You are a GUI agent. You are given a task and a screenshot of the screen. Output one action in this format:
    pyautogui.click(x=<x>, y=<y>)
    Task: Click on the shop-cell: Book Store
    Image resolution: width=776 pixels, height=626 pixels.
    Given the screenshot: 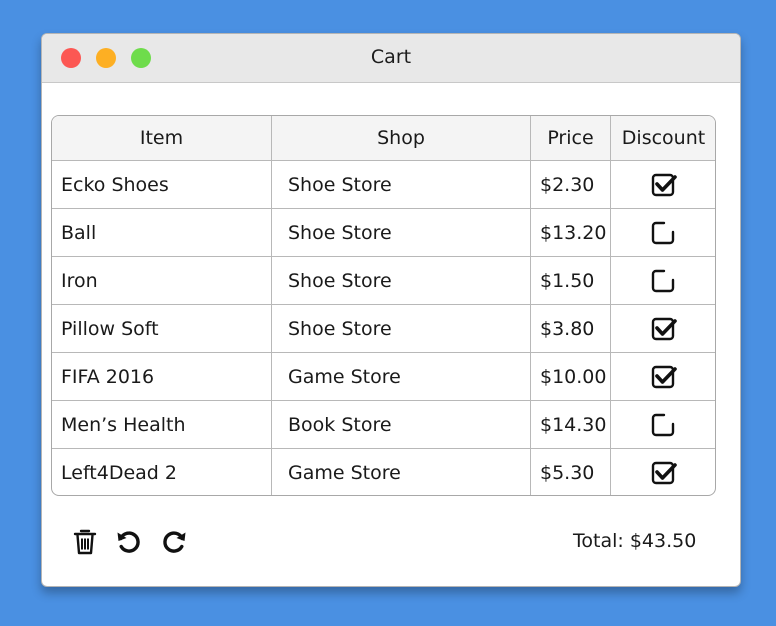 What is the action you would take?
    pyautogui.click(x=401, y=424)
    